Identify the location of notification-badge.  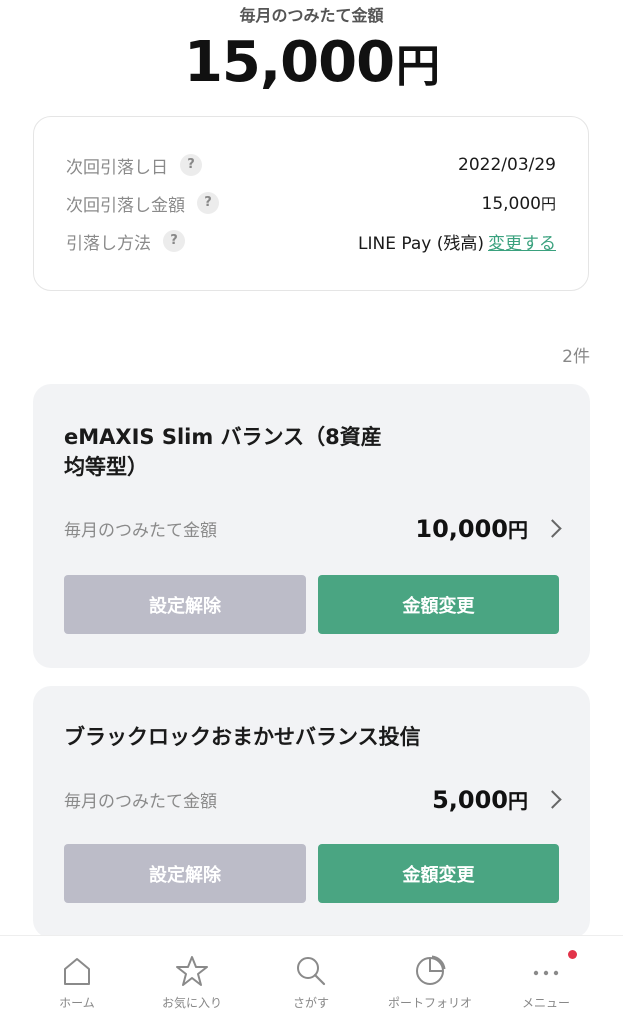
(572, 954).